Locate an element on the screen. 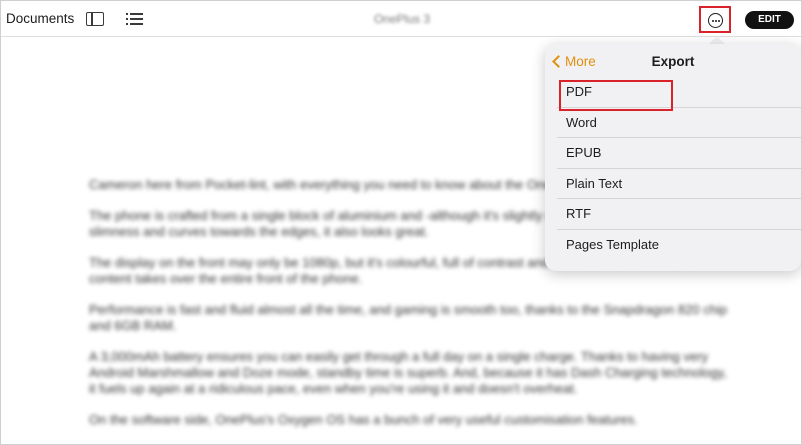 This screenshot has height=445, width=802. export-item-pdf: PDF is located at coordinates (679, 94).